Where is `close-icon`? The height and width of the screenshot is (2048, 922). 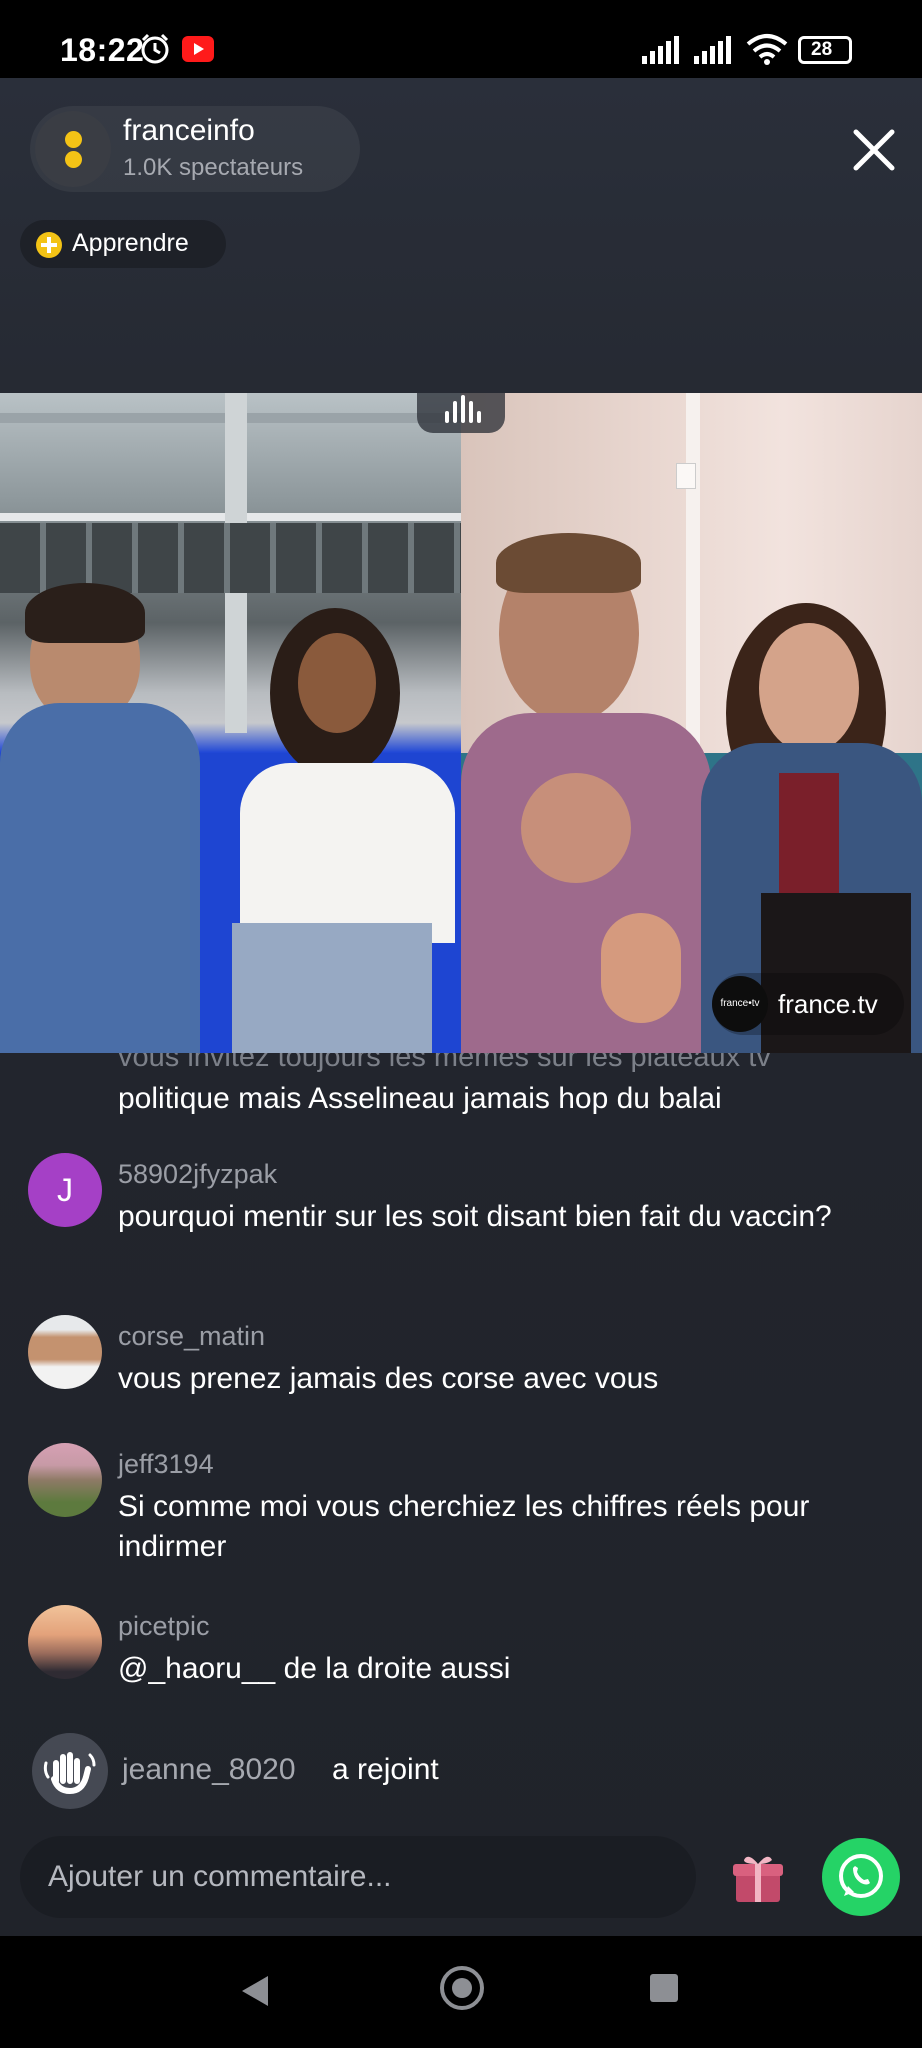 close-icon is located at coordinates (874, 150).